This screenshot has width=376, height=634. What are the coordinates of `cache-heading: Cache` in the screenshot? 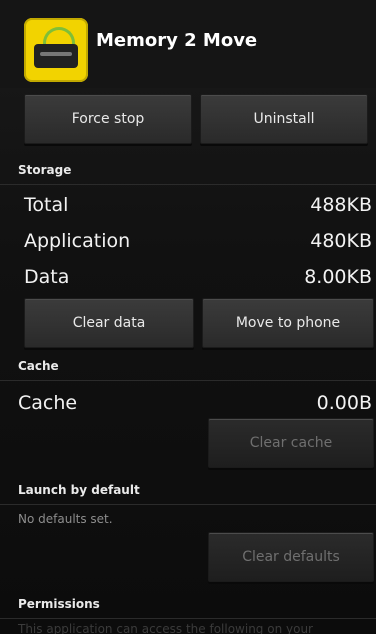 It's located at (38, 366).